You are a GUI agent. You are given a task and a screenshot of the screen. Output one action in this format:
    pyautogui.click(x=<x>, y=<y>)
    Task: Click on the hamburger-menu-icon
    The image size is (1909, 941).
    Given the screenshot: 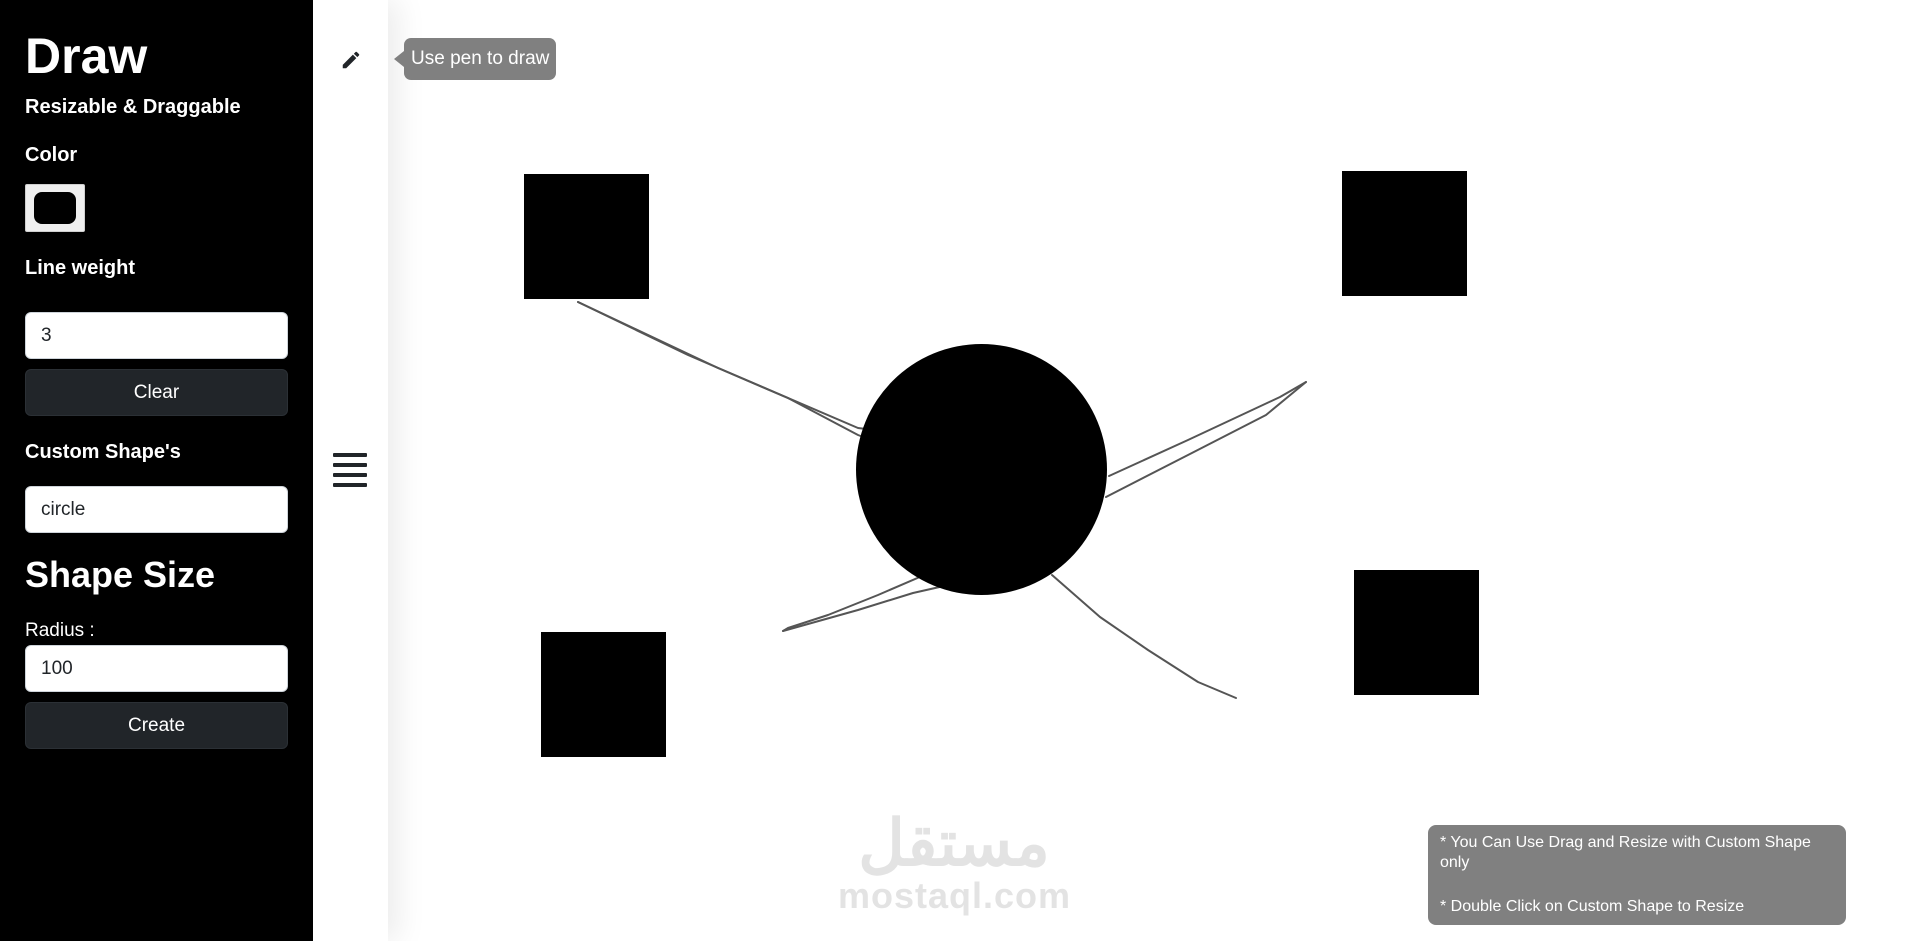 What is the action you would take?
    pyautogui.click(x=351, y=471)
    